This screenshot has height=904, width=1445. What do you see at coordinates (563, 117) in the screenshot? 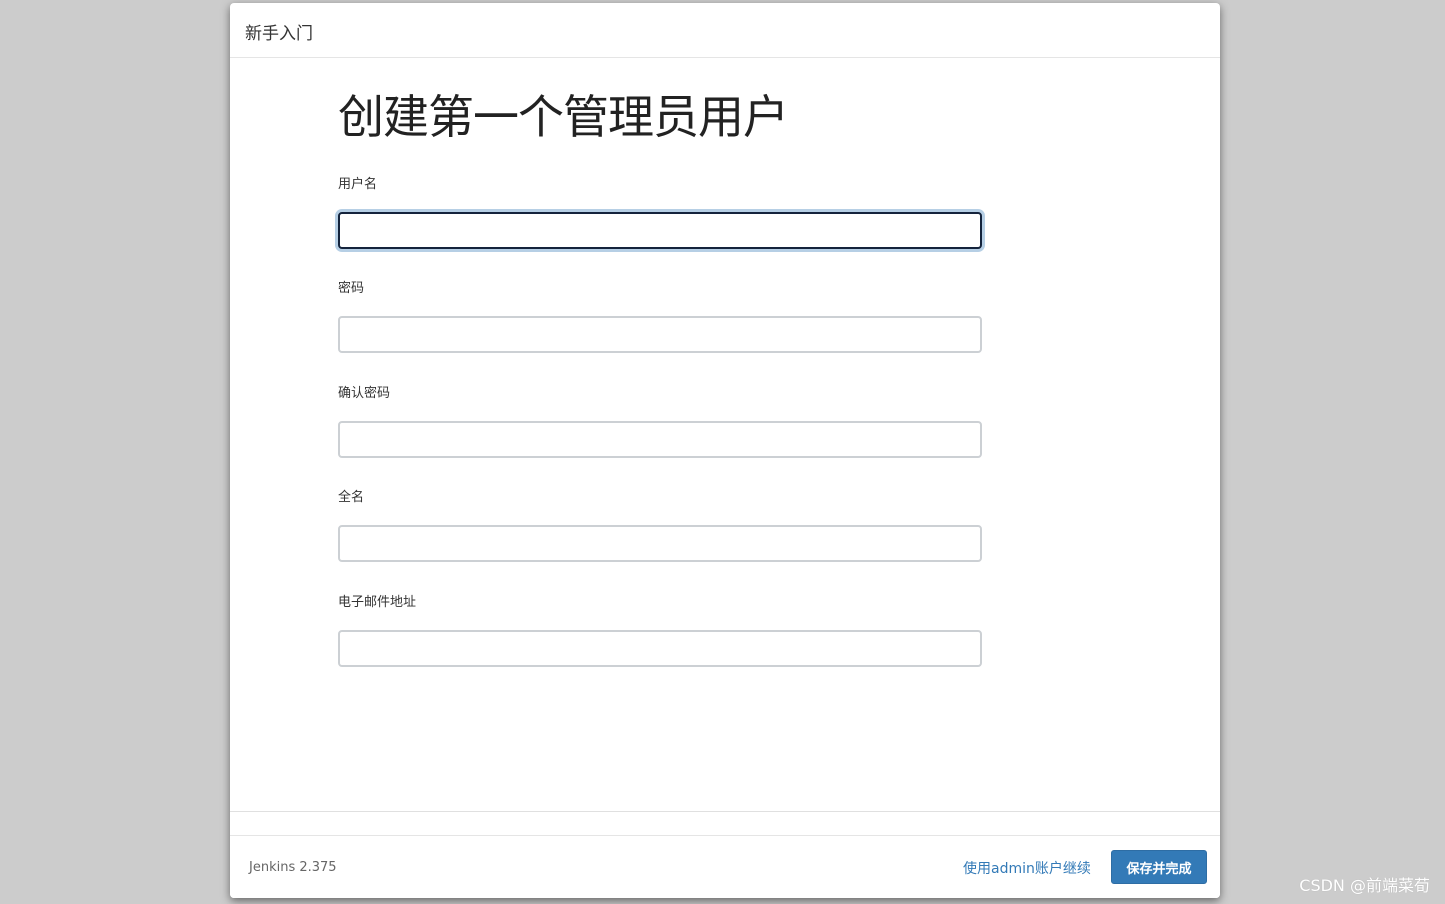
I see `page-title: 创建第一个管理员用户` at bounding box center [563, 117].